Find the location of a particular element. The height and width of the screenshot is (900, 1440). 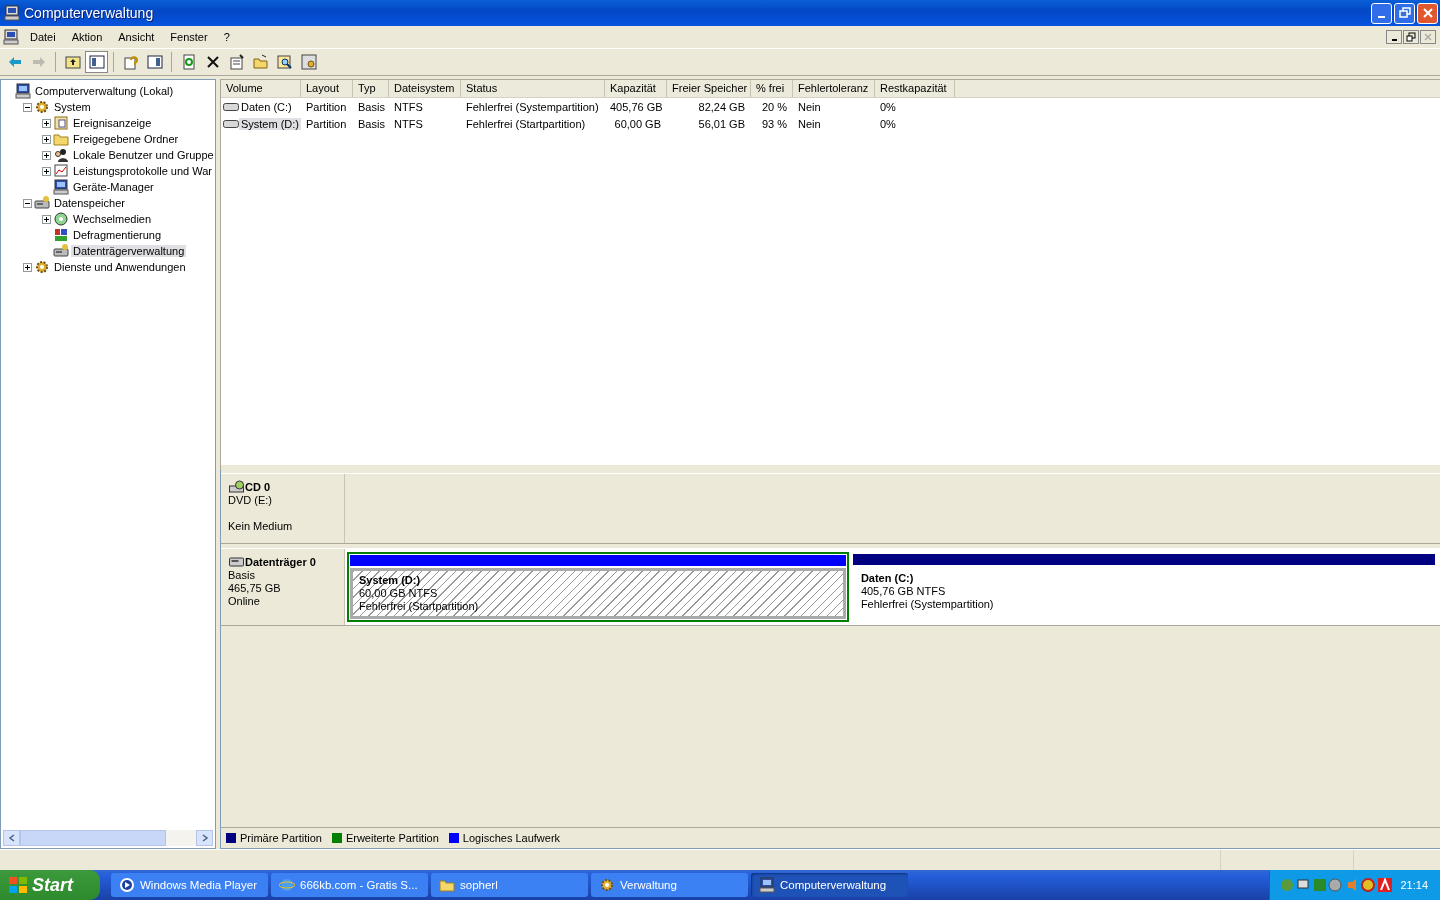

open-folder-icon is located at coordinates (260, 62).